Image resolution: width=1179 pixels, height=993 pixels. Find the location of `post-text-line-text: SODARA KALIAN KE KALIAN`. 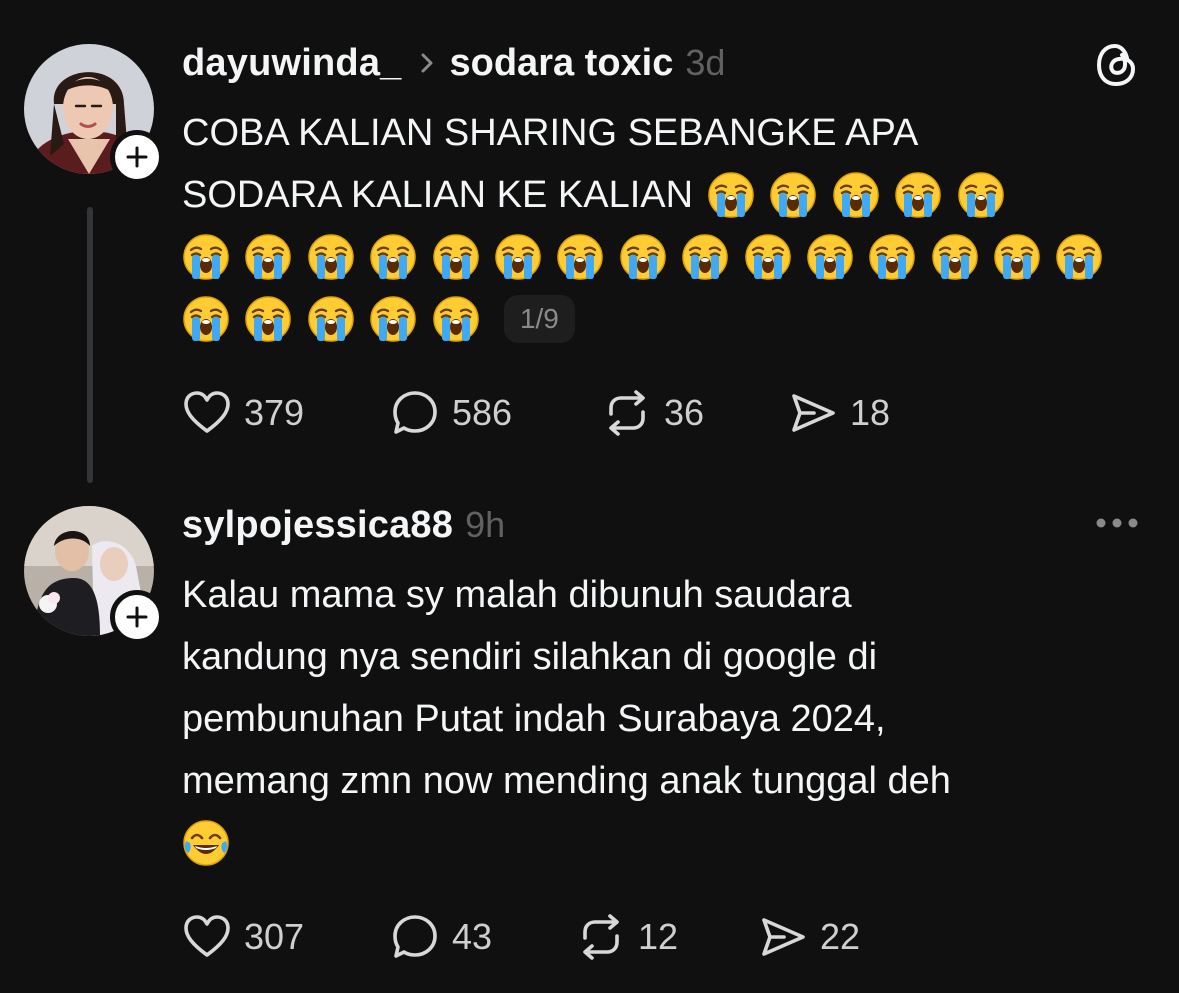

post-text-line-text: SODARA KALIAN KE KALIAN is located at coordinates (438, 195).